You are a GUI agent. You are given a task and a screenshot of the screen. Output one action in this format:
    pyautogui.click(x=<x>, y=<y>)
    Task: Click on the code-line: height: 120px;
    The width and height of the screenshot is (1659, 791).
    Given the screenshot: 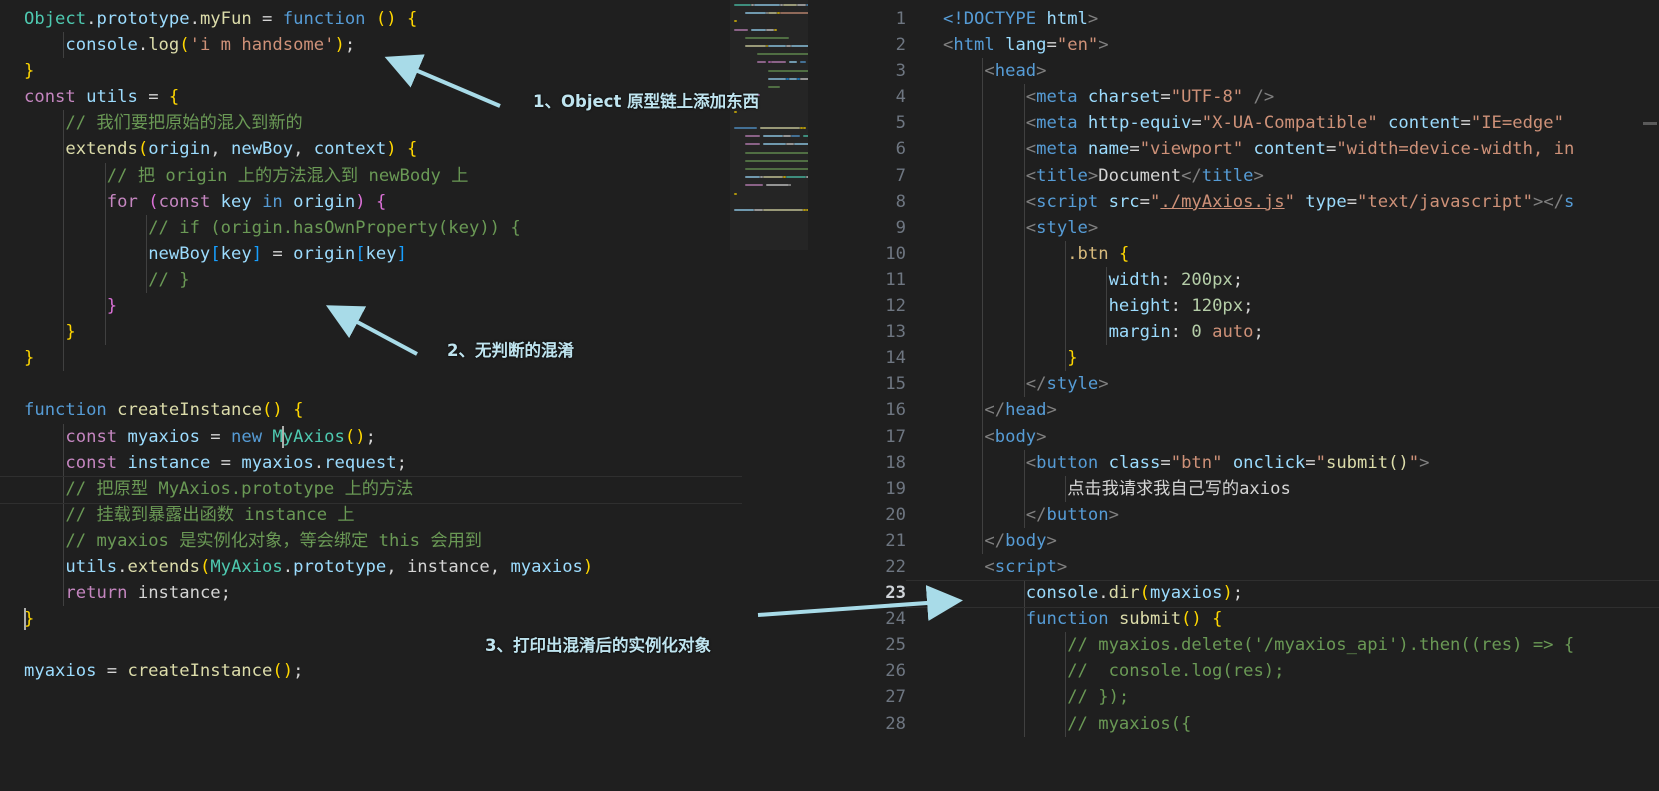 What is the action you would take?
    pyautogui.click(x=1258, y=306)
    